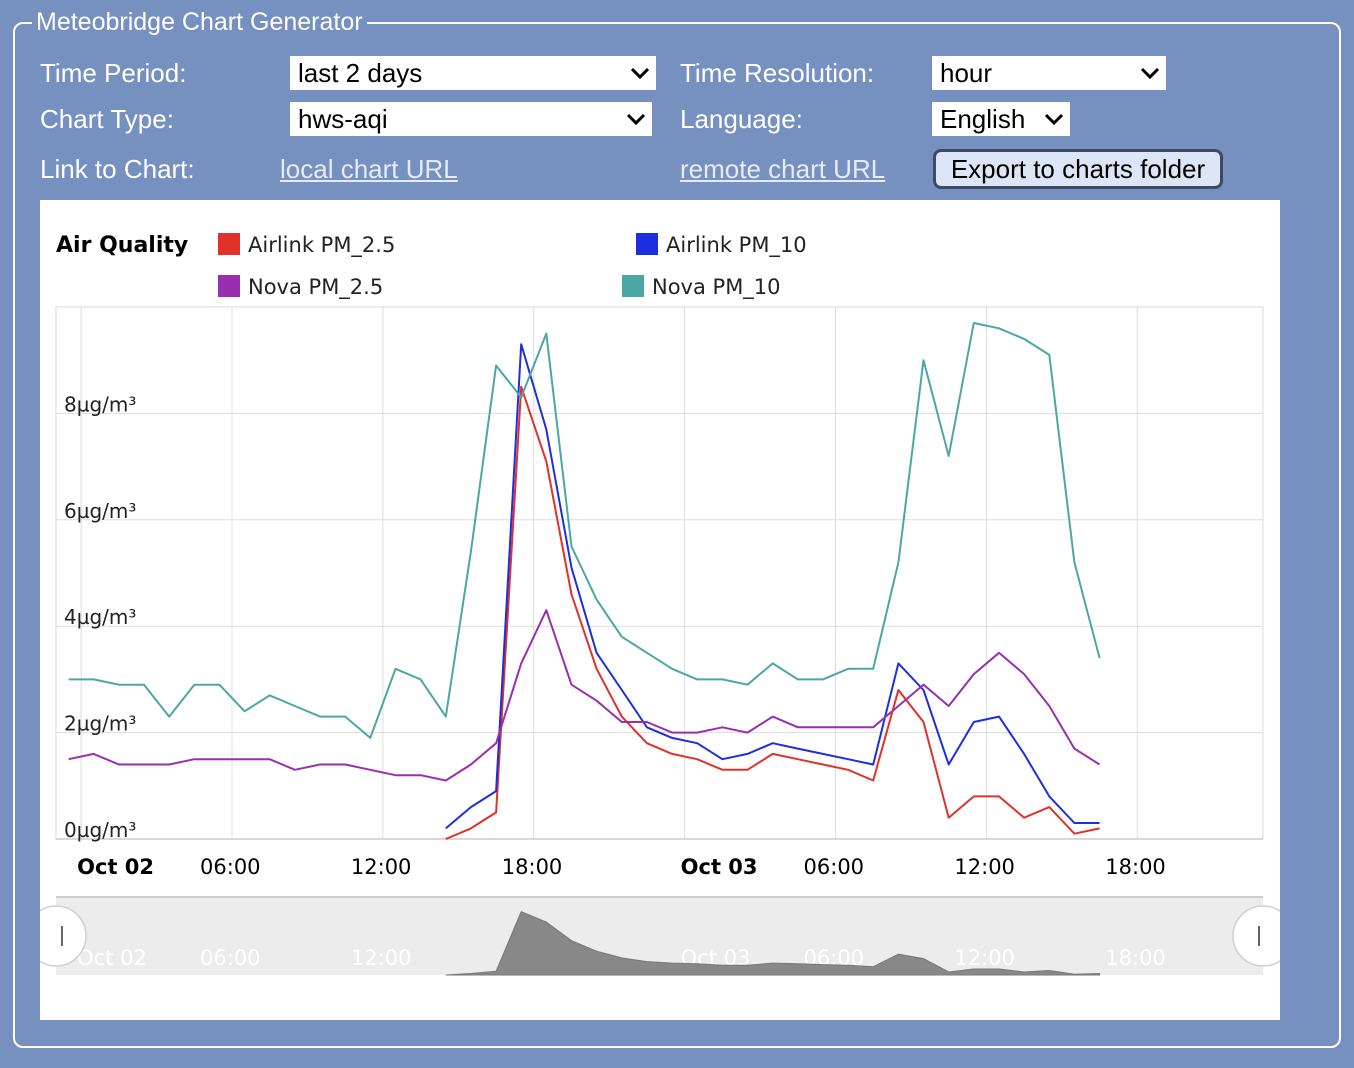 The width and height of the screenshot is (1354, 1068). I want to click on legend-item: Airlink PM_10, so click(736, 245).